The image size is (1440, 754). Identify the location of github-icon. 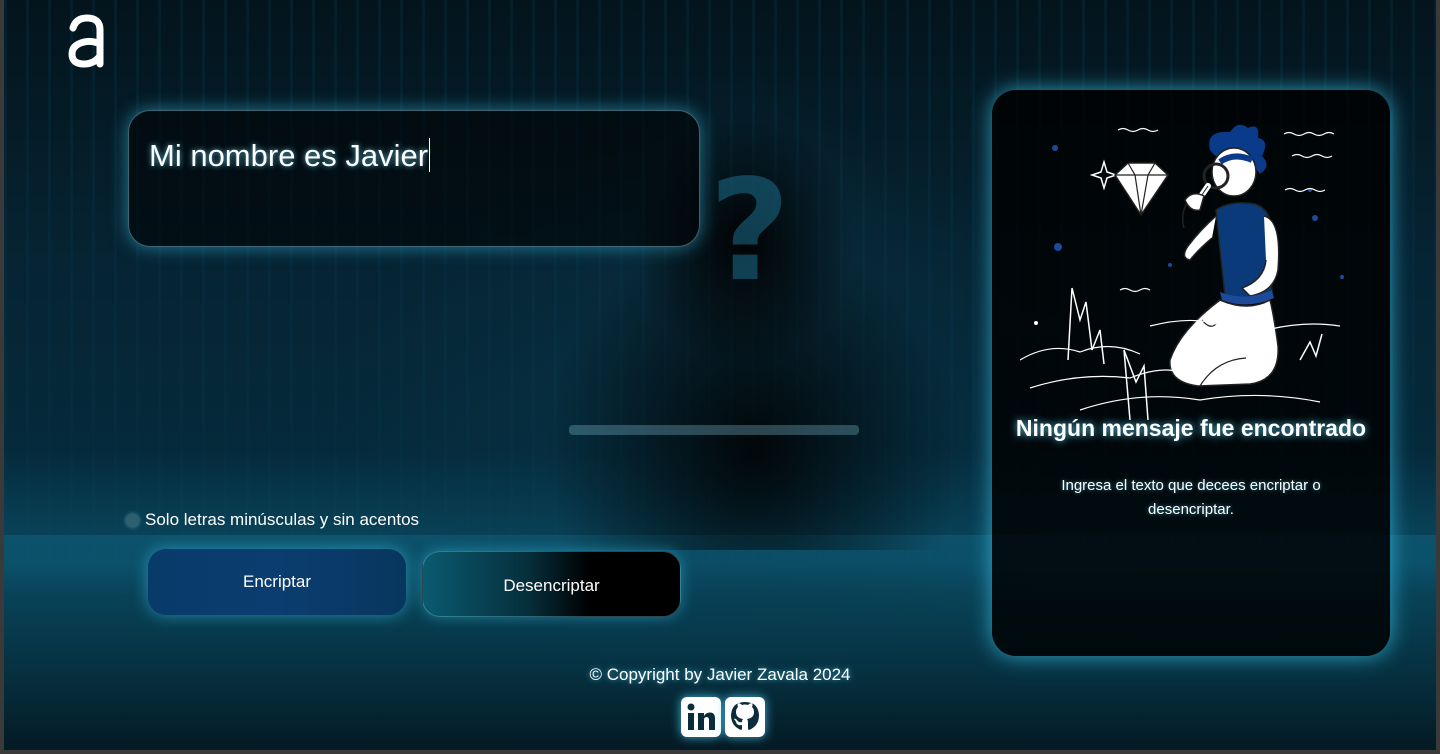
(745, 716).